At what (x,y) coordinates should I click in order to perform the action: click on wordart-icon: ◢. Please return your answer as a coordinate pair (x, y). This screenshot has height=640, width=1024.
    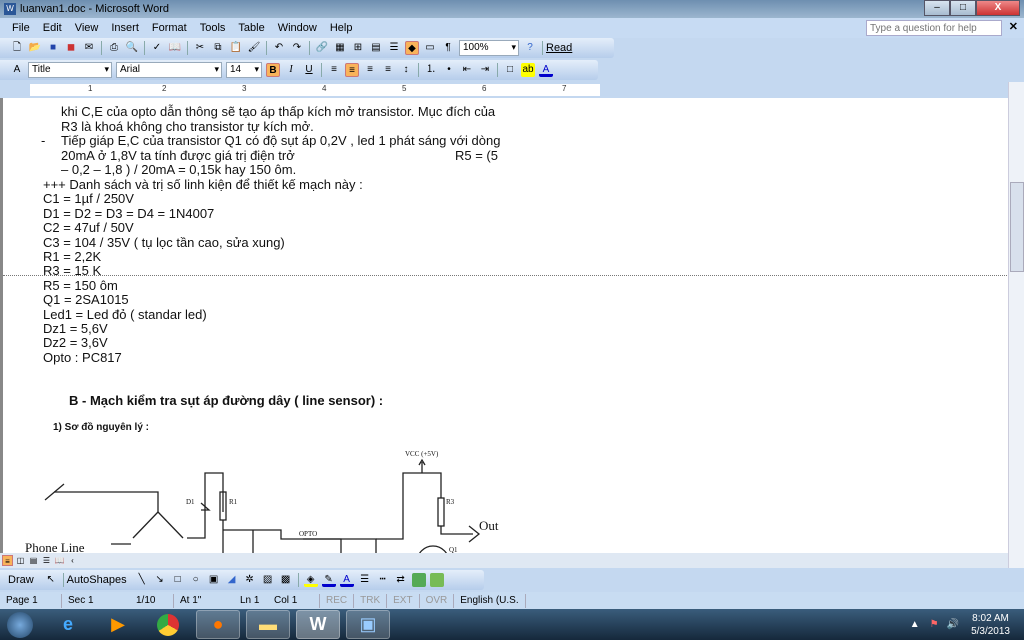
    Looking at the image, I should click on (232, 580).